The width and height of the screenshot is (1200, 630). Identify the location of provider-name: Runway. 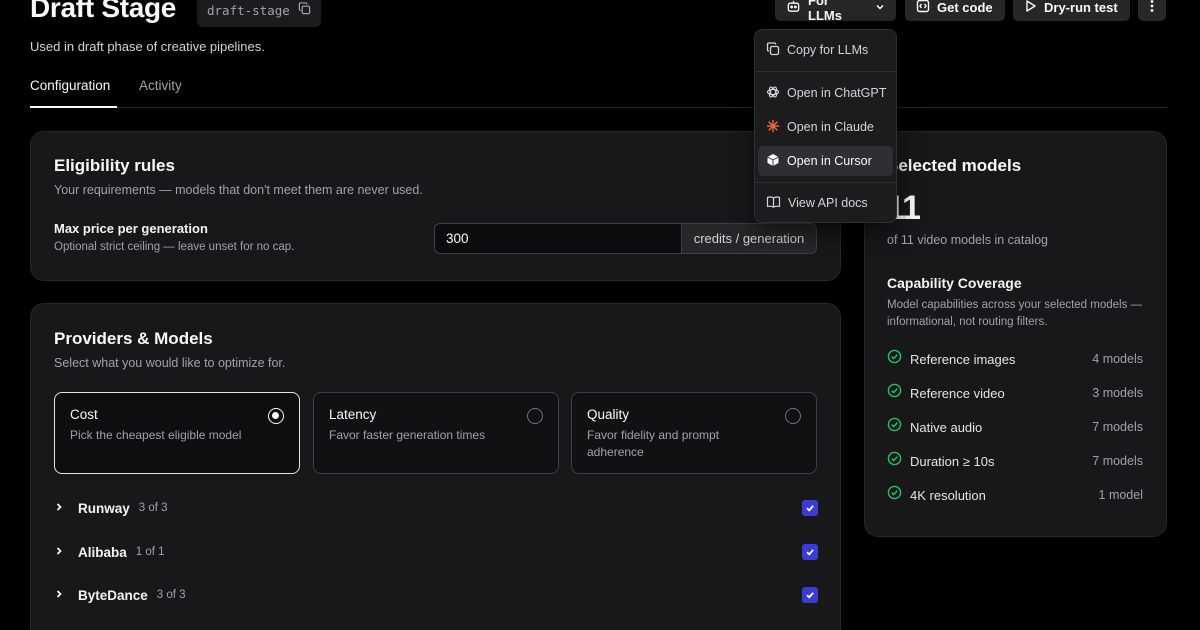
(104, 508).